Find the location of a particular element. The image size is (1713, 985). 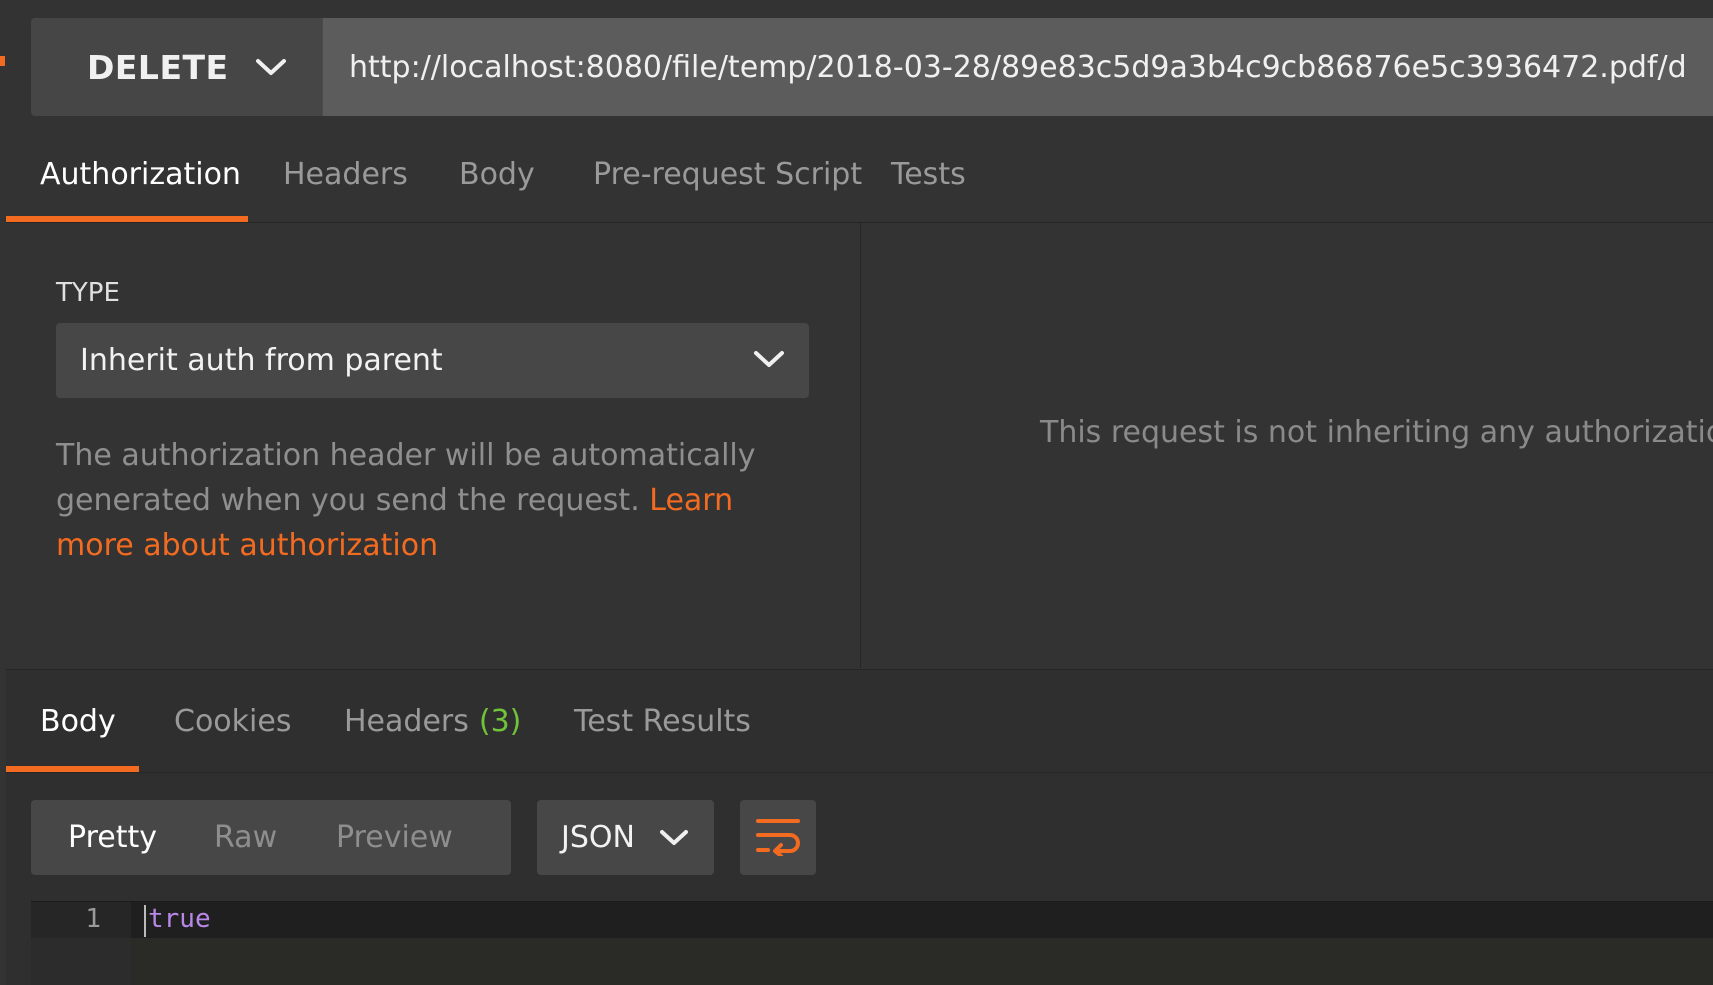

tab-label: Pre-request Script is located at coordinates (728, 174).